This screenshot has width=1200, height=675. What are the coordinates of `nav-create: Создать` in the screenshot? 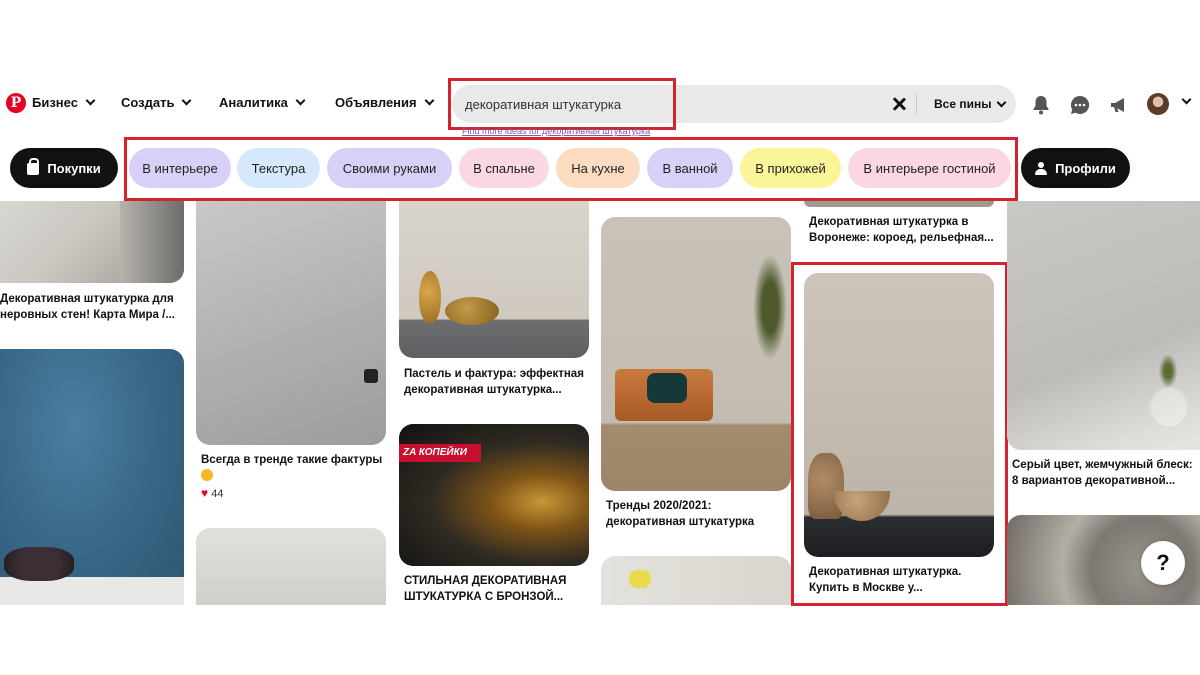 It's located at (156, 102).